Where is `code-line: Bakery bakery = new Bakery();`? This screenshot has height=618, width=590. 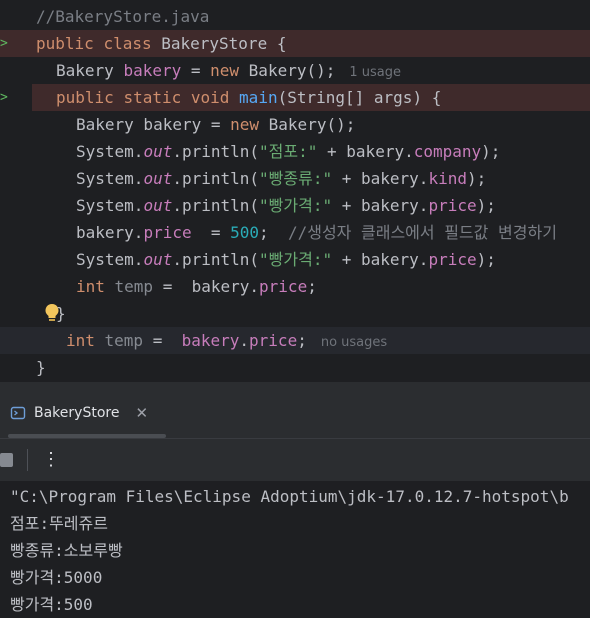 code-line: Bakery bakery = new Bakery(); is located at coordinates (295, 124).